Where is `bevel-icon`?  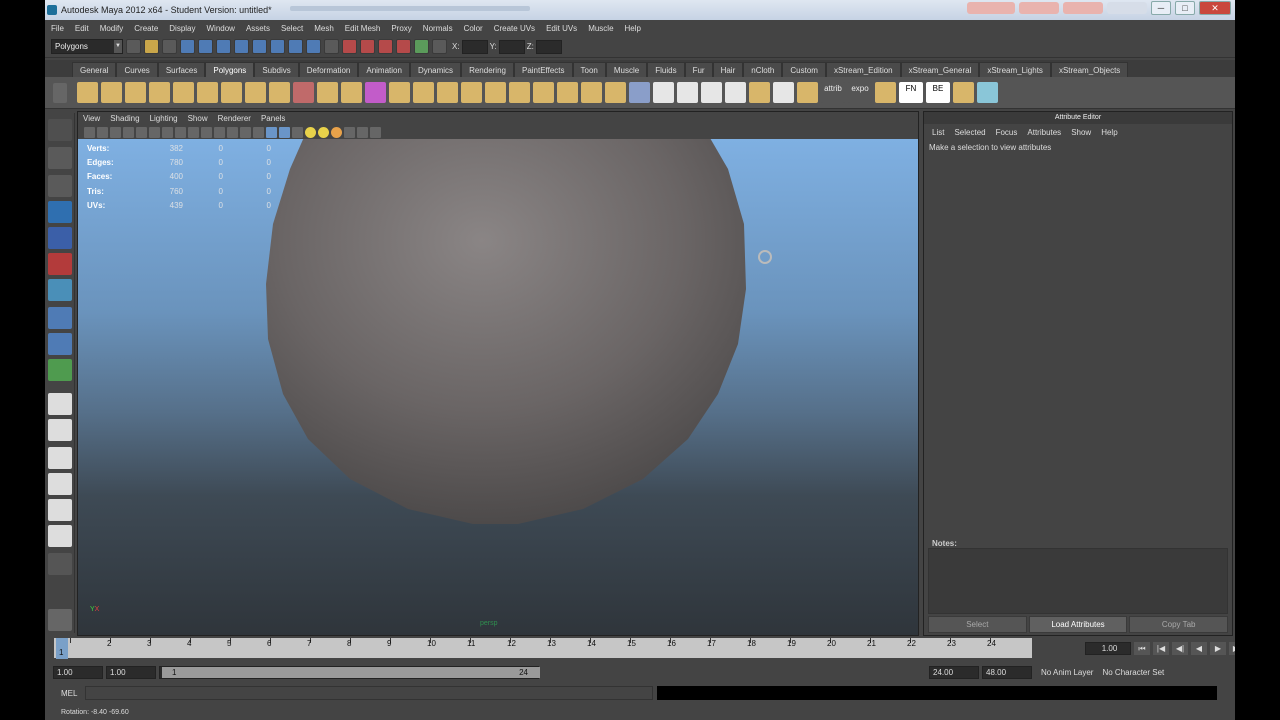
bevel-icon is located at coordinates (519, 92).